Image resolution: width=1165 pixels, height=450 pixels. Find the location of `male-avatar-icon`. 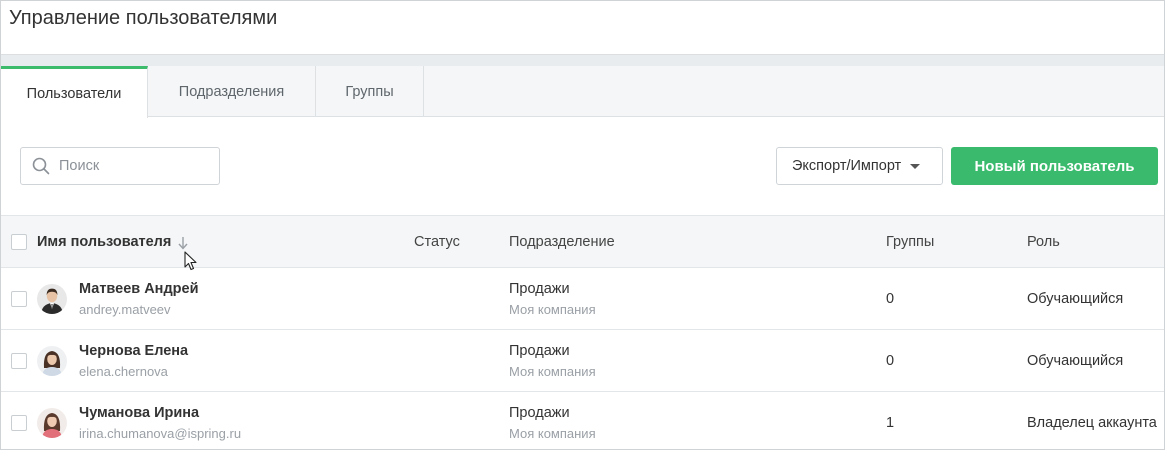

male-avatar-icon is located at coordinates (52, 299).